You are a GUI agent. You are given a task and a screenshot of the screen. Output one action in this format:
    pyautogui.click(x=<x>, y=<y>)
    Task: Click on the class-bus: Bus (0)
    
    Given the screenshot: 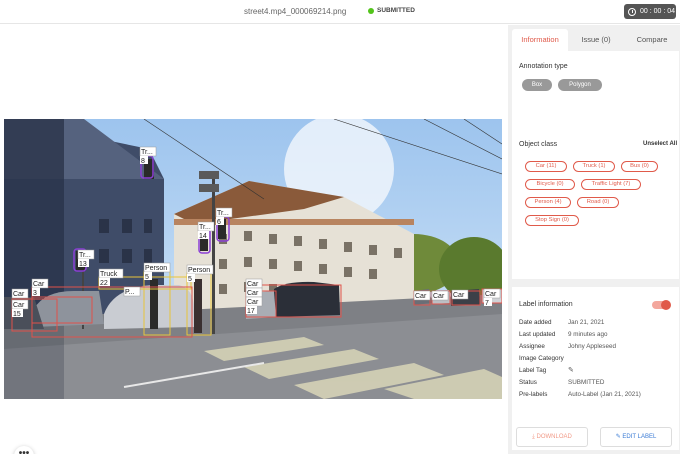 What is the action you would take?
    pyautogui.click(x=639, y=166)
    